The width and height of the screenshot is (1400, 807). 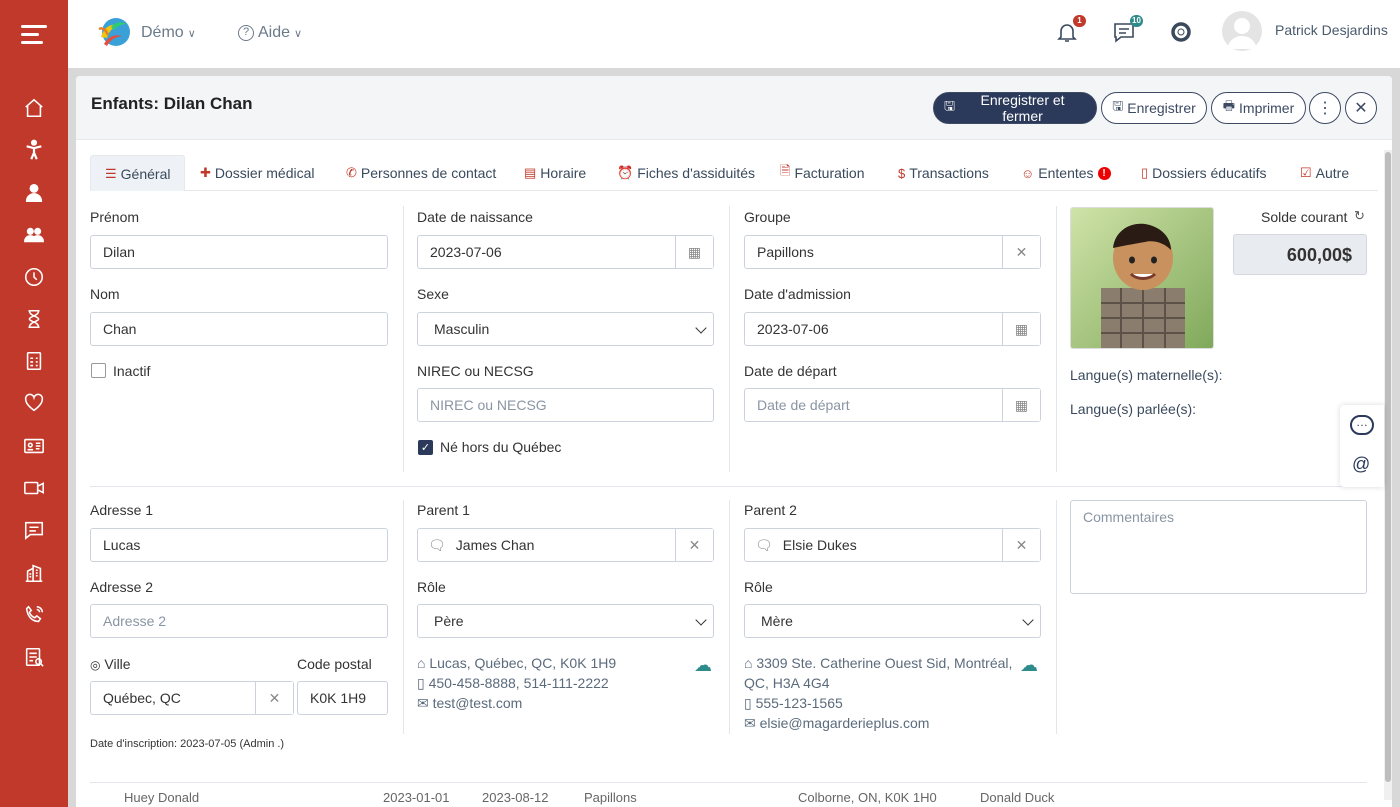 What do you see at coordinates (34, 403) in the screenshot?
I see `heart-icon` at bounding box center [34, 403].